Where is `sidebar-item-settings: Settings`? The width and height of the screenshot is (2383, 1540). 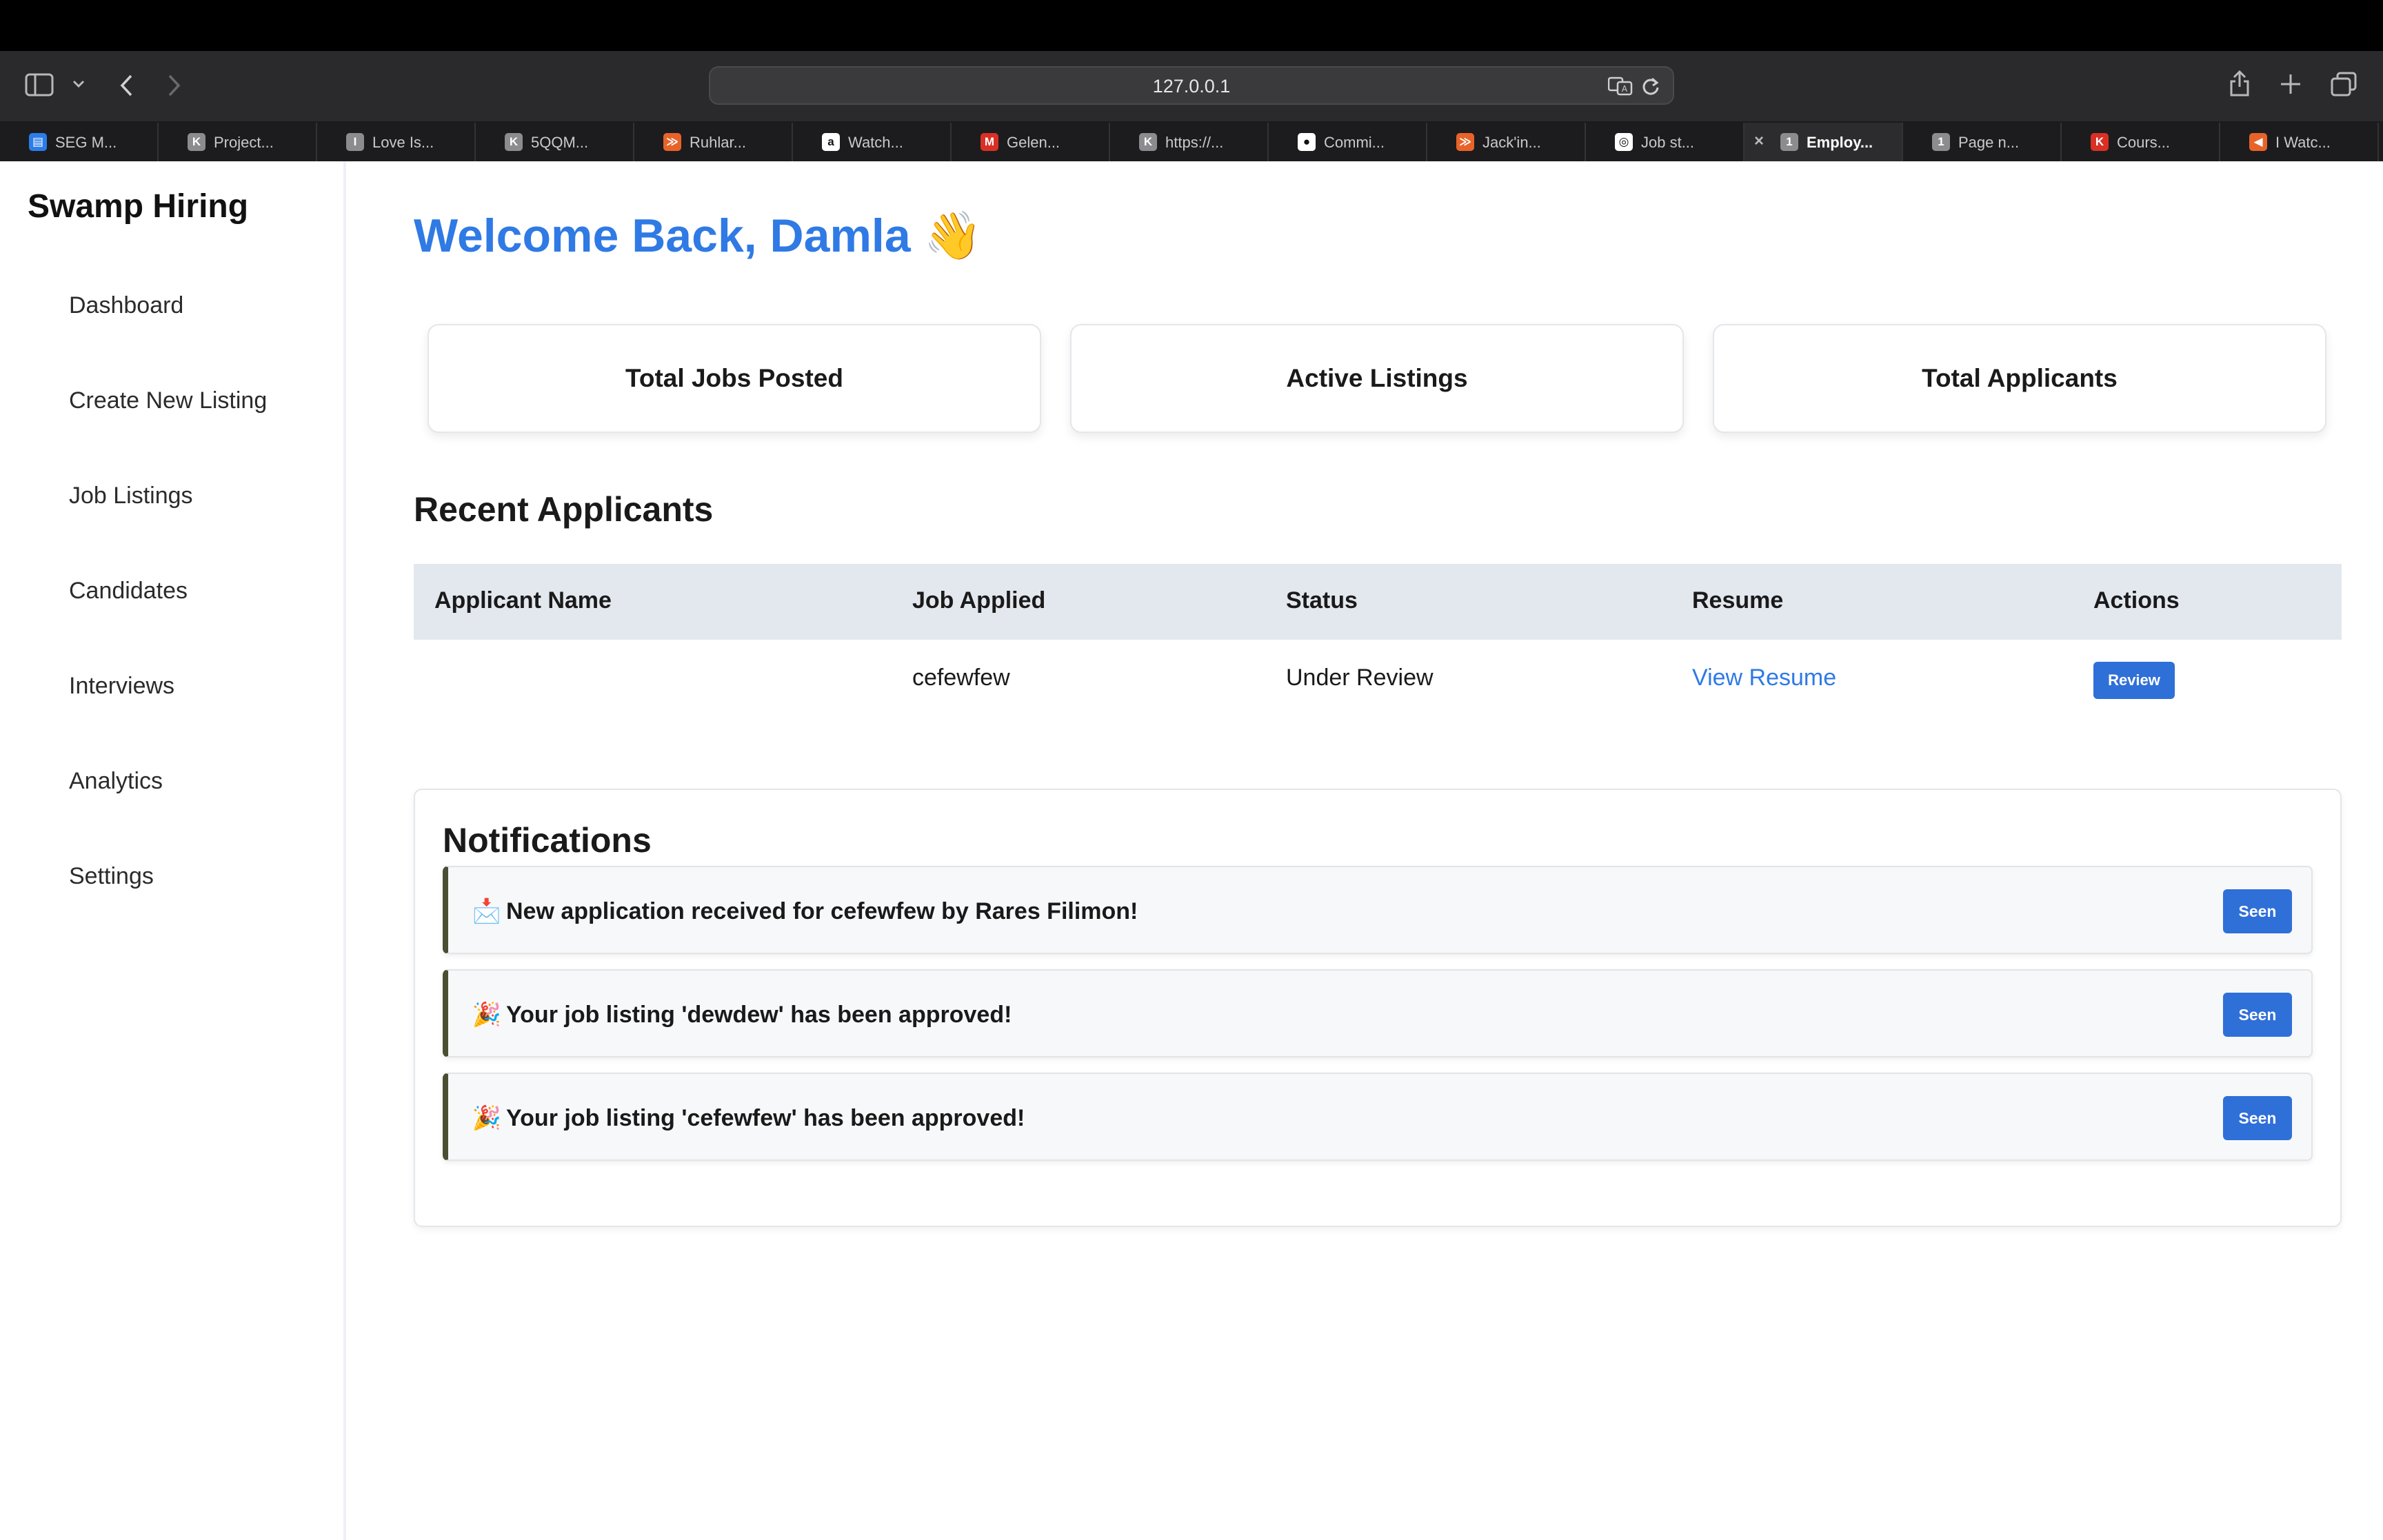
sidebar-item-settings: Settings is located at coordinates (168, 911).